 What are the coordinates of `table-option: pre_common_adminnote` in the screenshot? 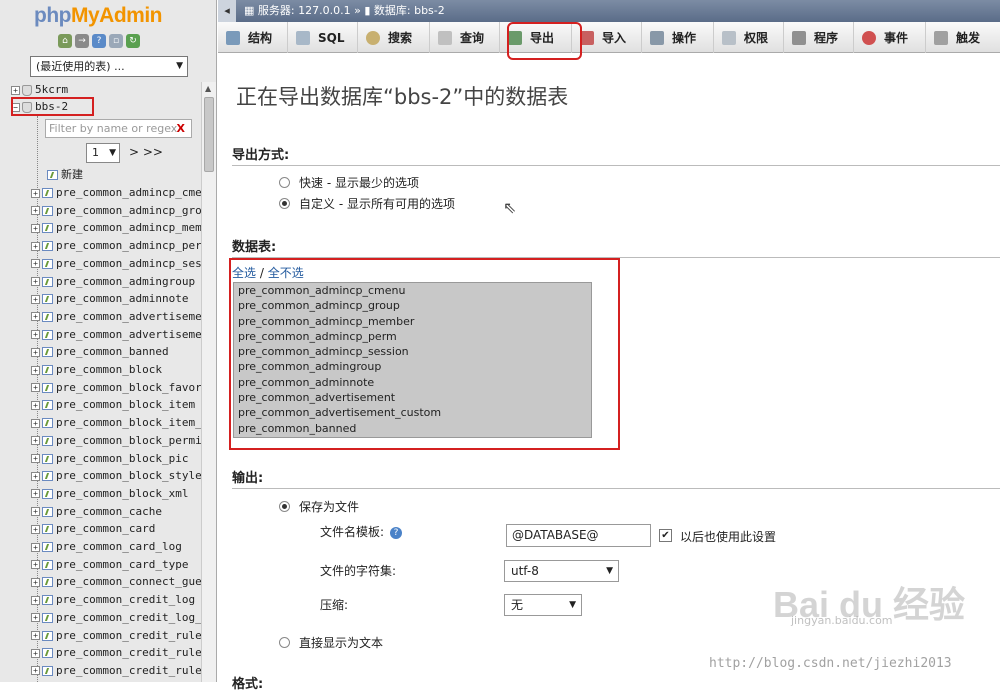 It's located at (412, 382).